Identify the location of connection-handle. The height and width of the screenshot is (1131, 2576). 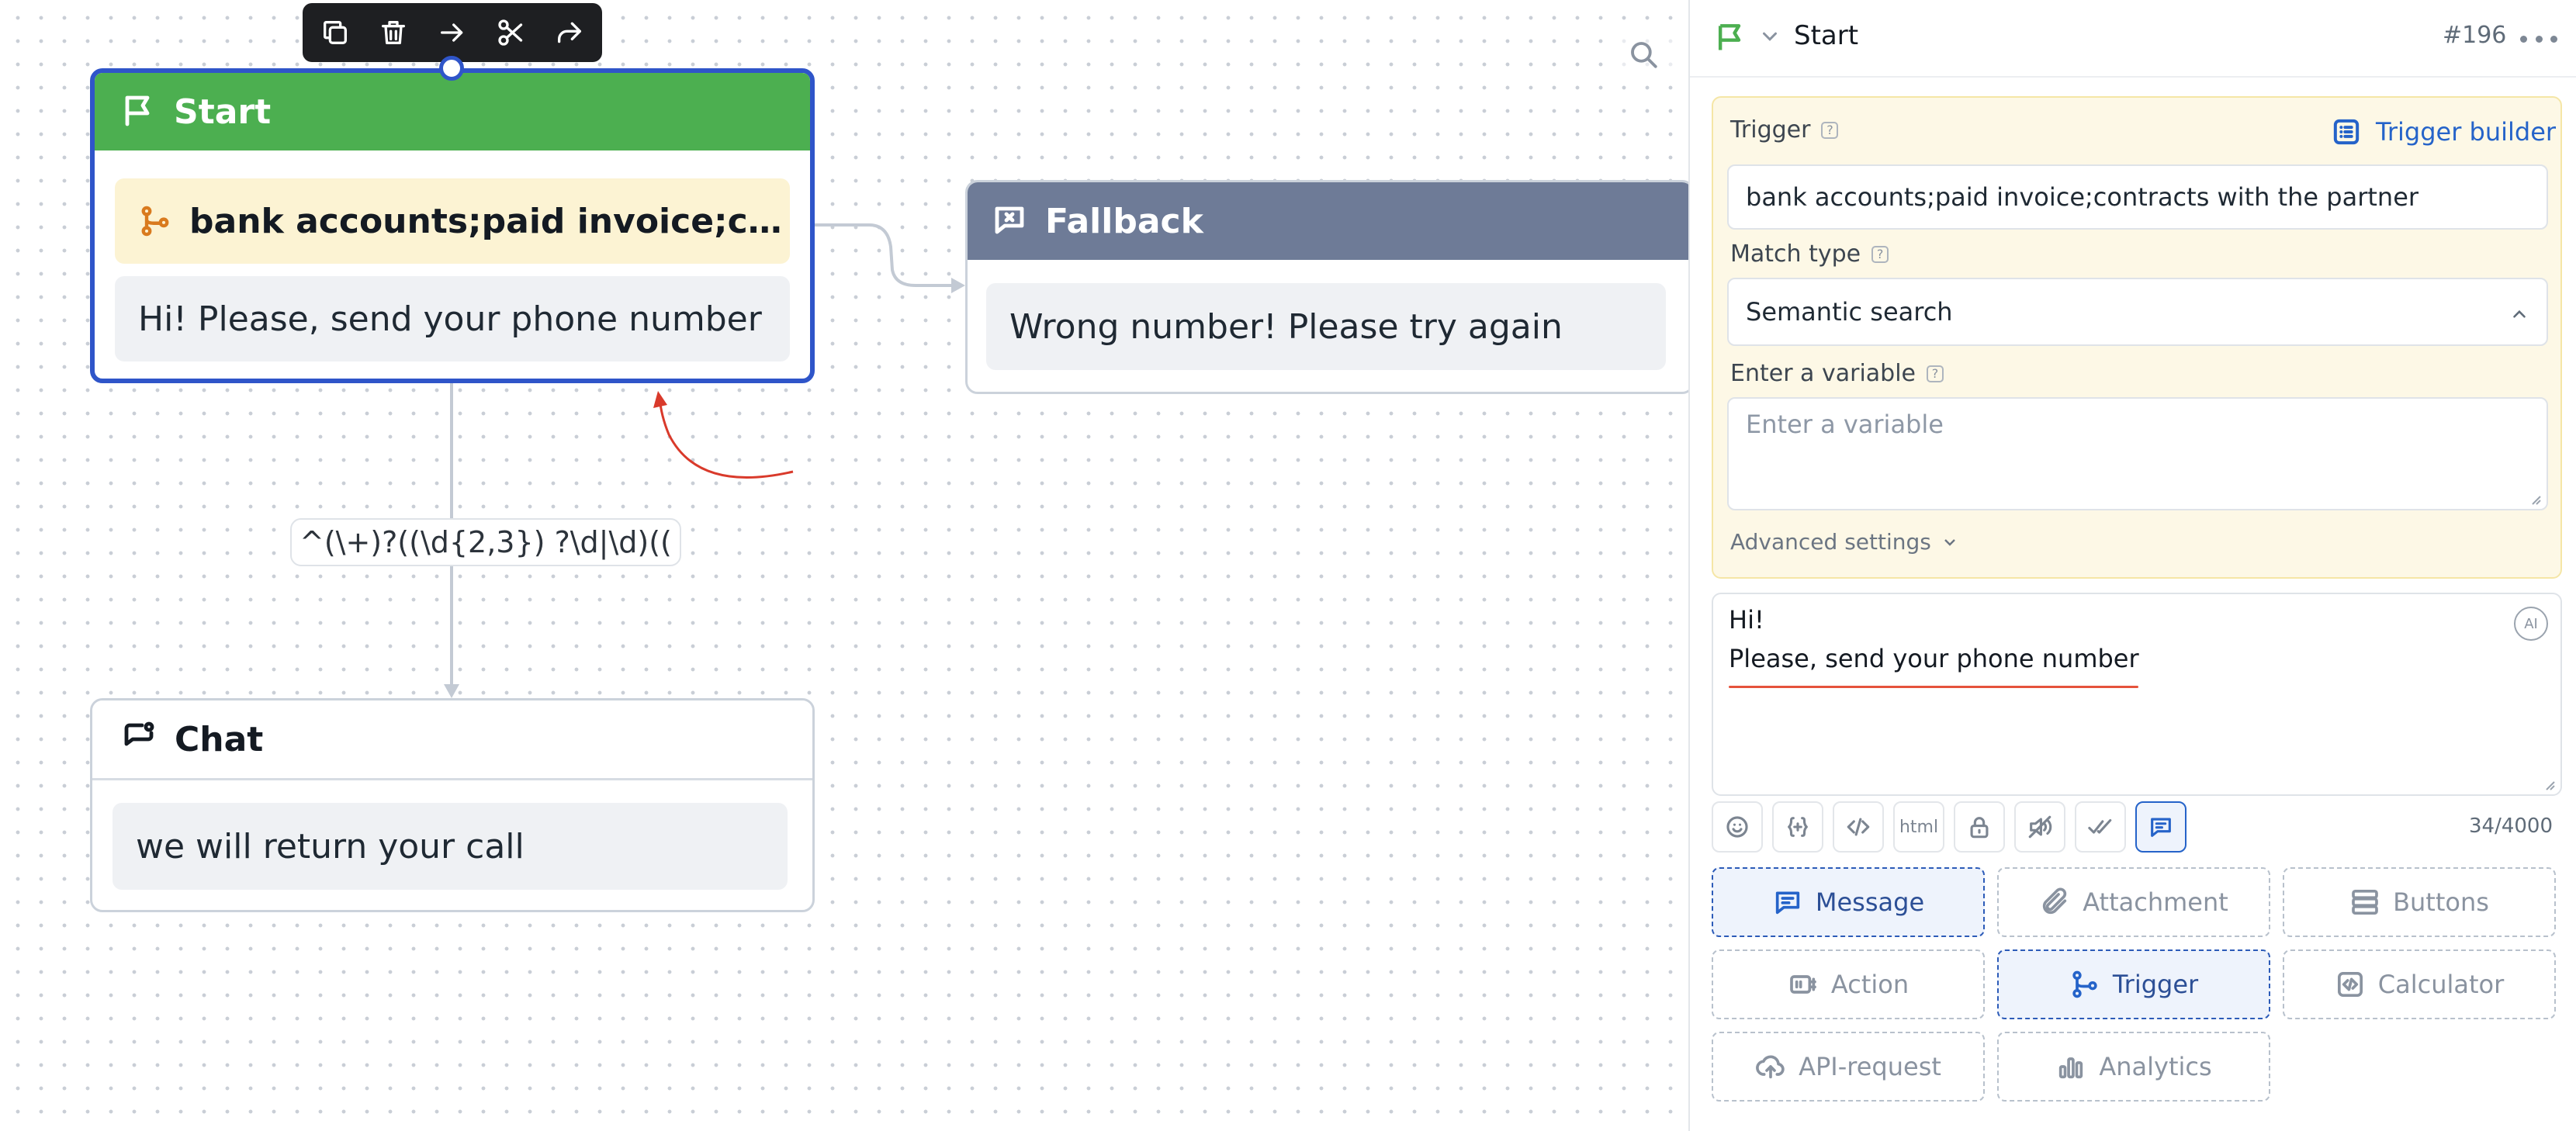
(451, 68).